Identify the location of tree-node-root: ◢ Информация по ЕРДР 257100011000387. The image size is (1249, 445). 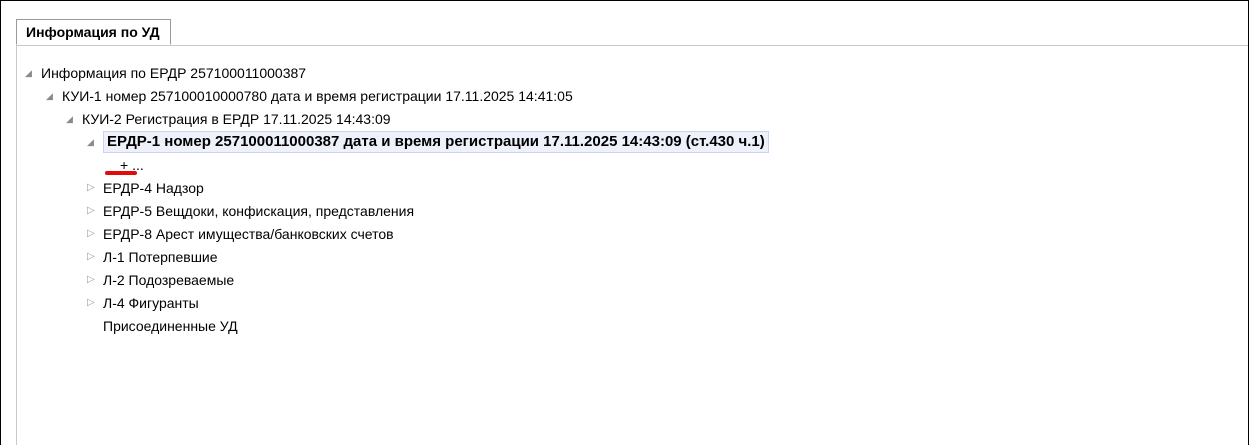
(165, 73).